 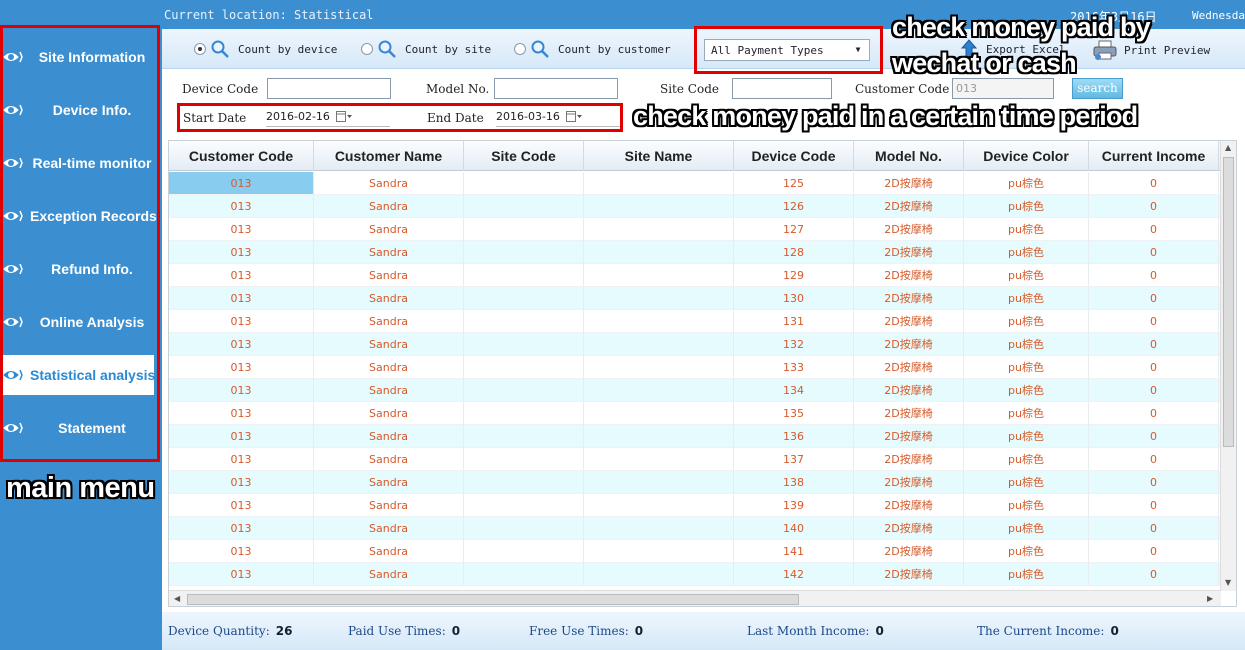 What do you see at coordinates (695, 528) in the screenshot?
I see `table-row: 013 Sandra 140 2D按摩椅 pu棕色 0` at bounding box center [695, 528].